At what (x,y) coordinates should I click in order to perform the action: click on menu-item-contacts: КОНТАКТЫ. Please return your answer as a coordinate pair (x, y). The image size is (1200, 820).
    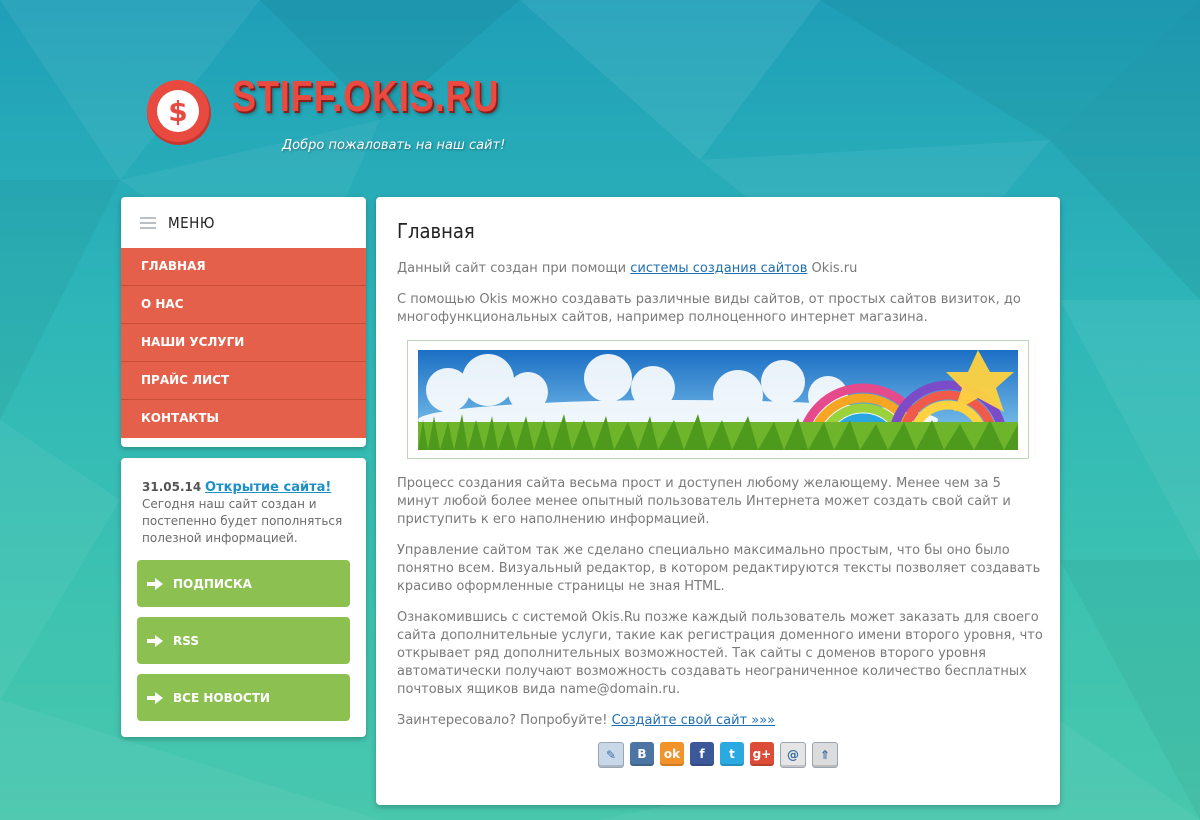
    Looking at the image, I should click on (243, 419).